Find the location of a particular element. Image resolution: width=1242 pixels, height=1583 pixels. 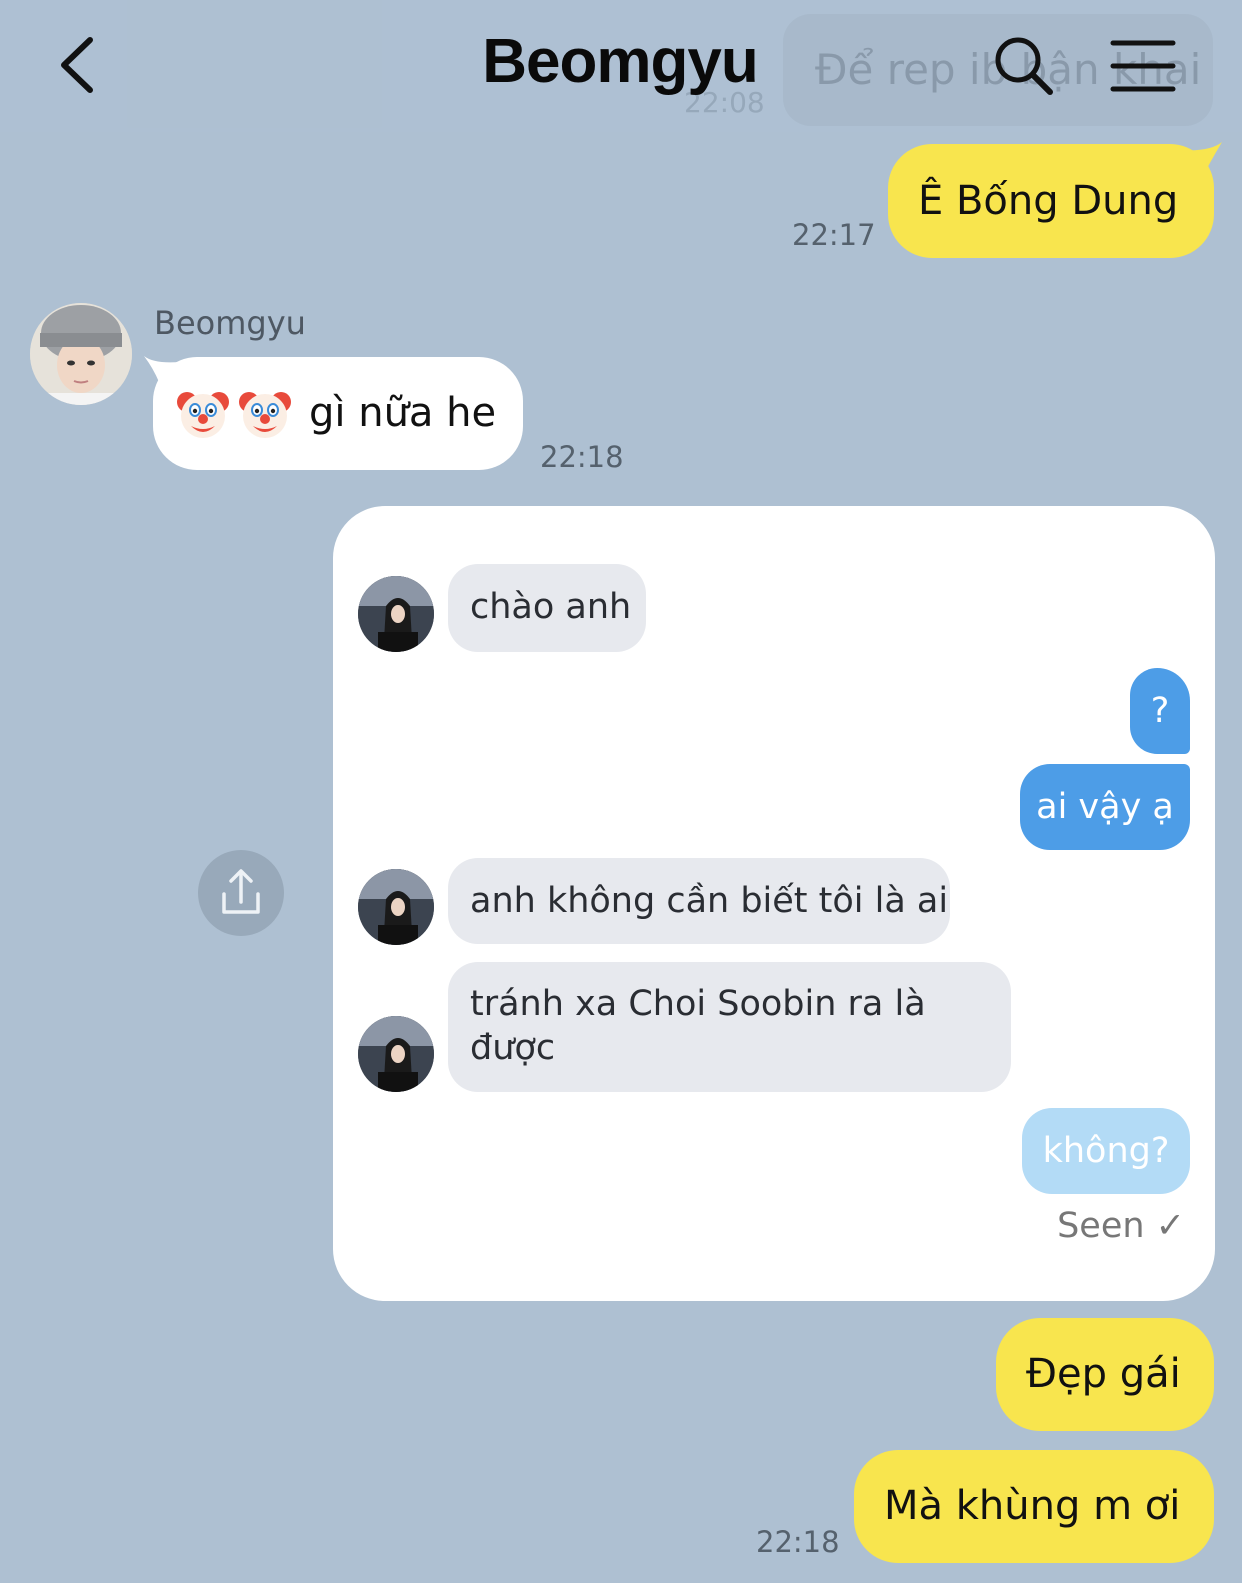

menu-button is located at coordinates (1143, 66).